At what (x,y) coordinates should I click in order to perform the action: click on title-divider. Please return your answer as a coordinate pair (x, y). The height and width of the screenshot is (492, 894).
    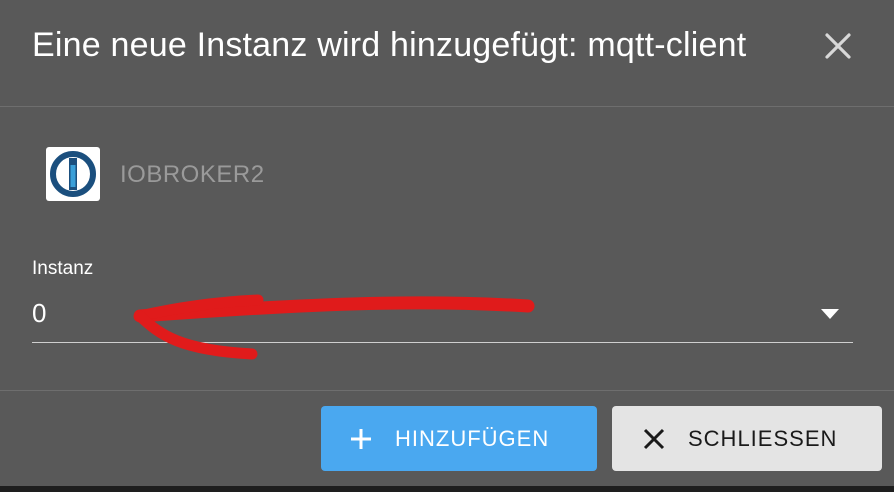
    Looking at the image, I should click on (447, 106).